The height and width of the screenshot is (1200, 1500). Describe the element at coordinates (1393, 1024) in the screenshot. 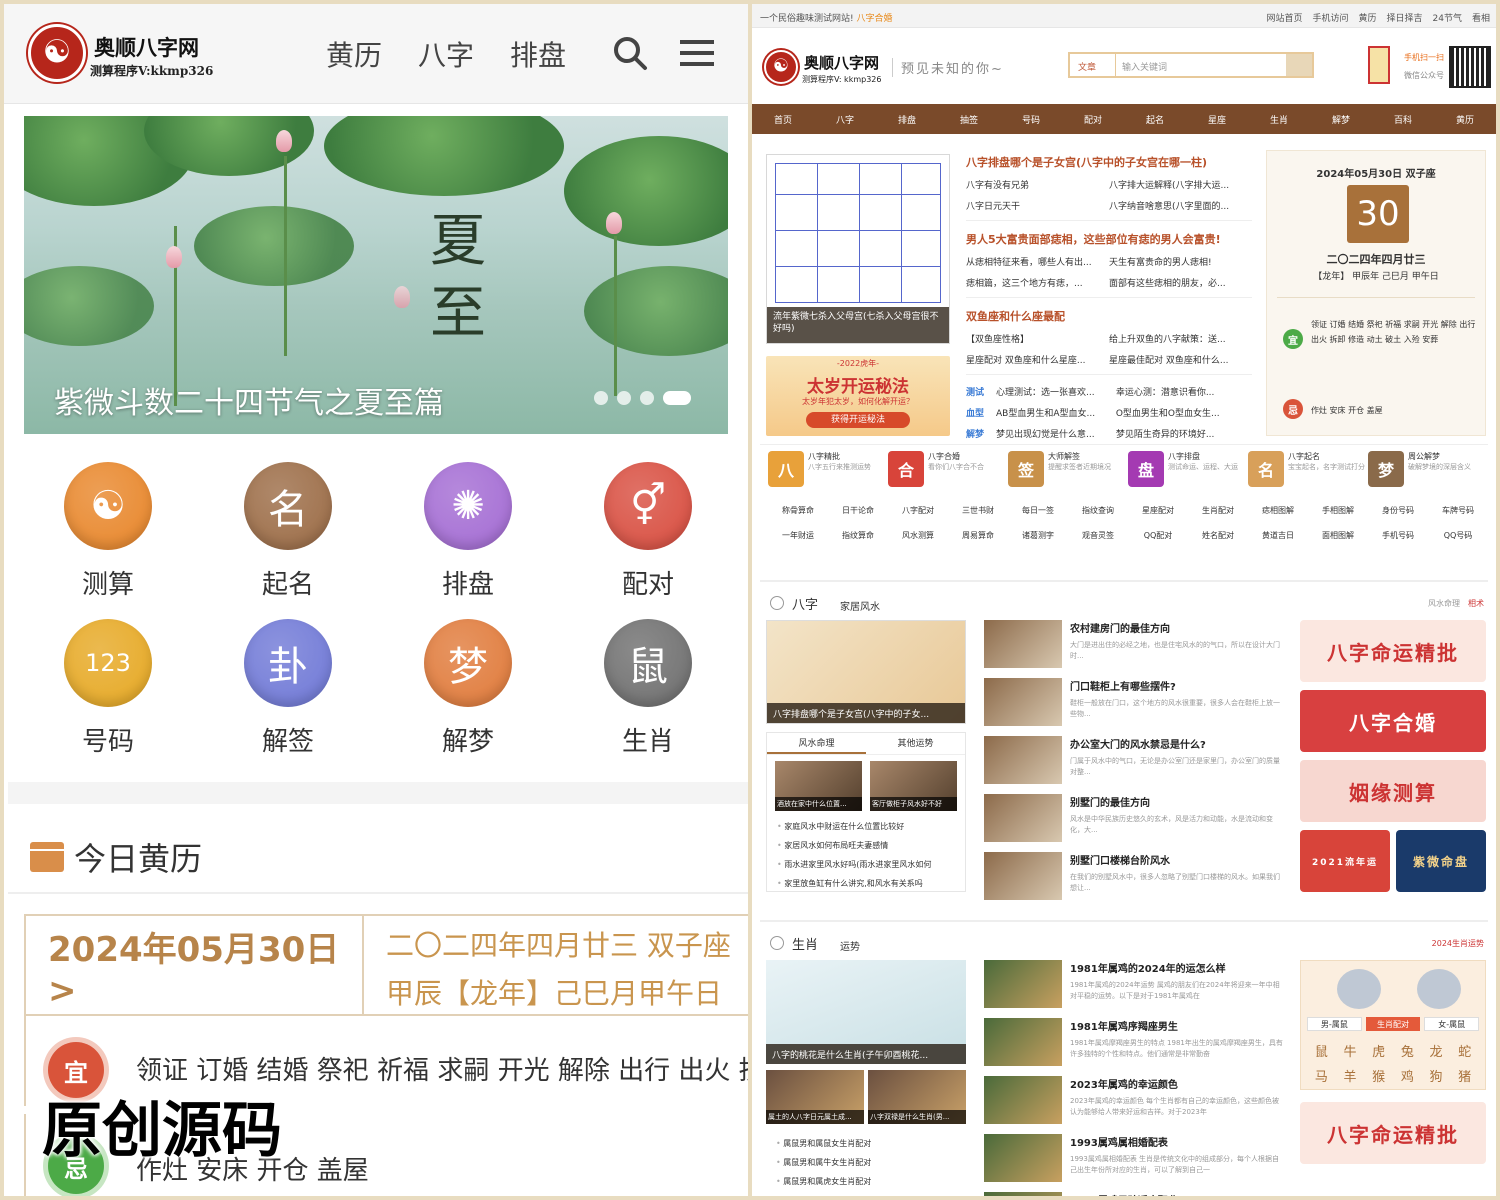

I see `pair-button: 生肖配对` at that location.